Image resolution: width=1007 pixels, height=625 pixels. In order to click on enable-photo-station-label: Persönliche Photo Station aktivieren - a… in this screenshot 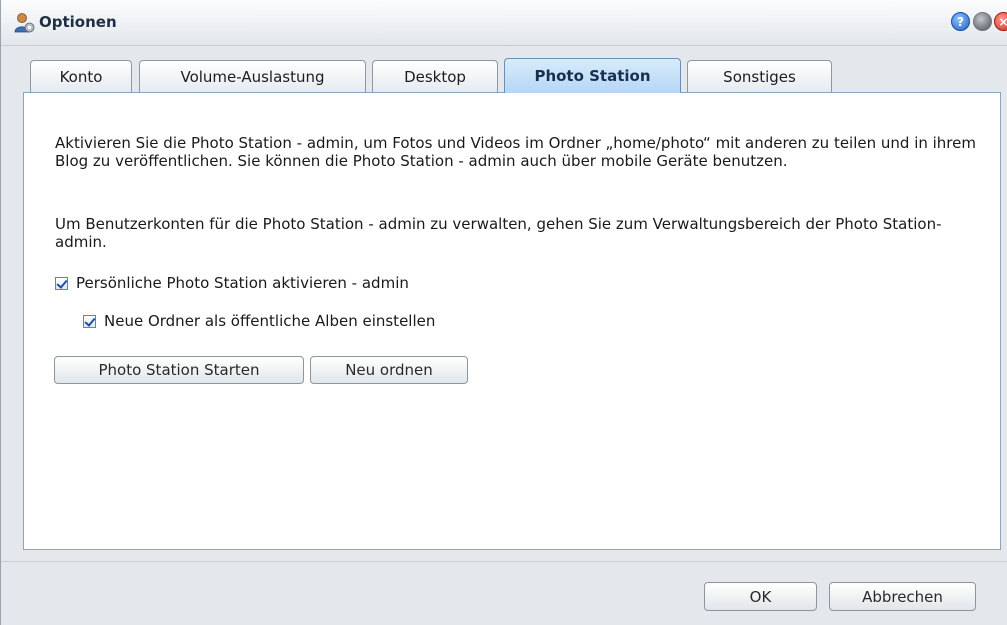, I will do `click(242, 283)`.